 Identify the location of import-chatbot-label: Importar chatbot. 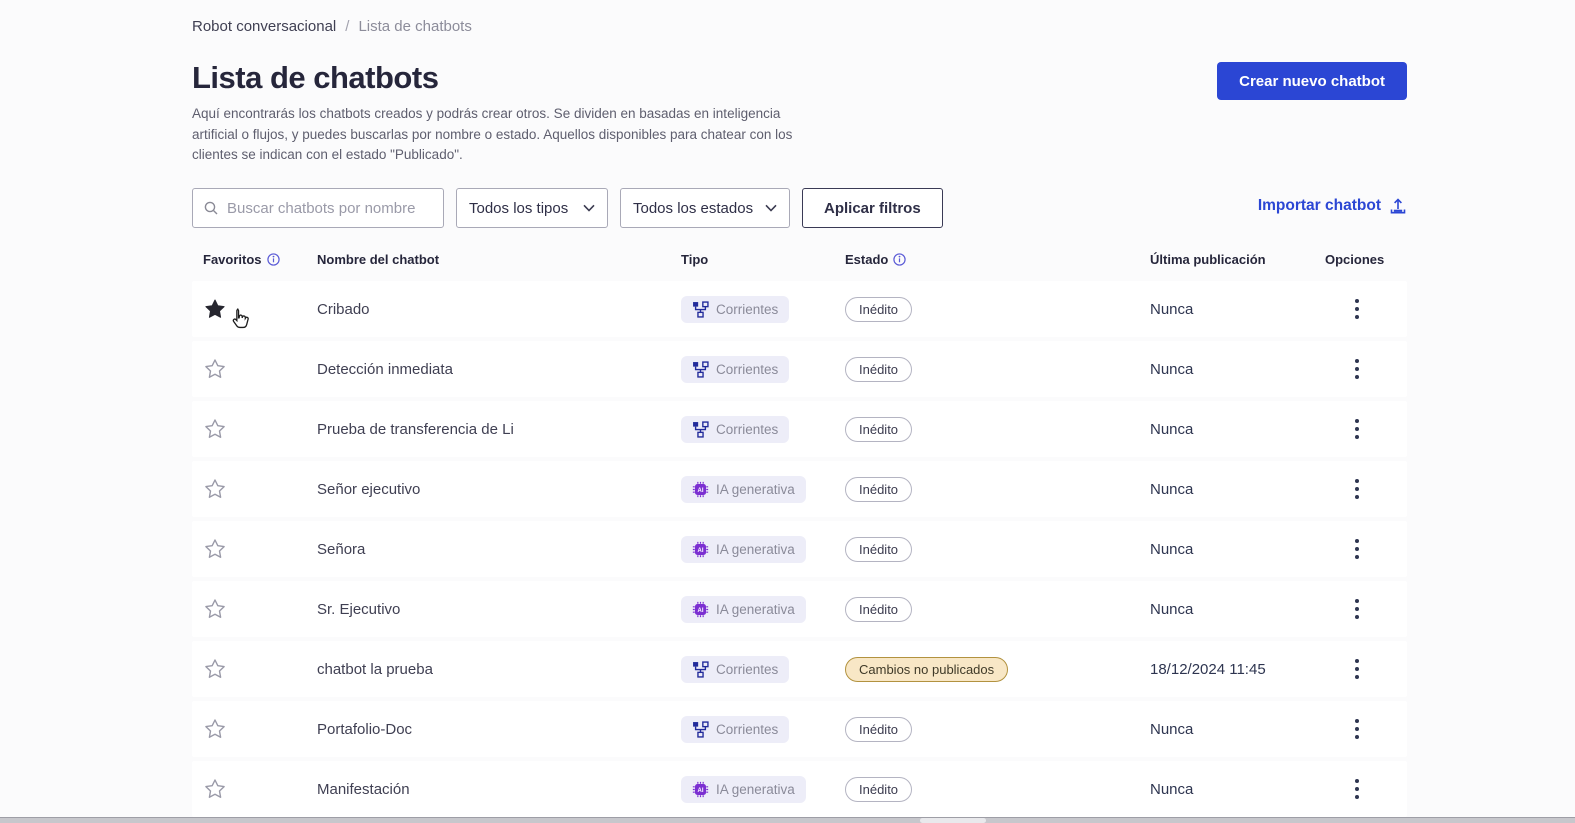
(1319, 205).